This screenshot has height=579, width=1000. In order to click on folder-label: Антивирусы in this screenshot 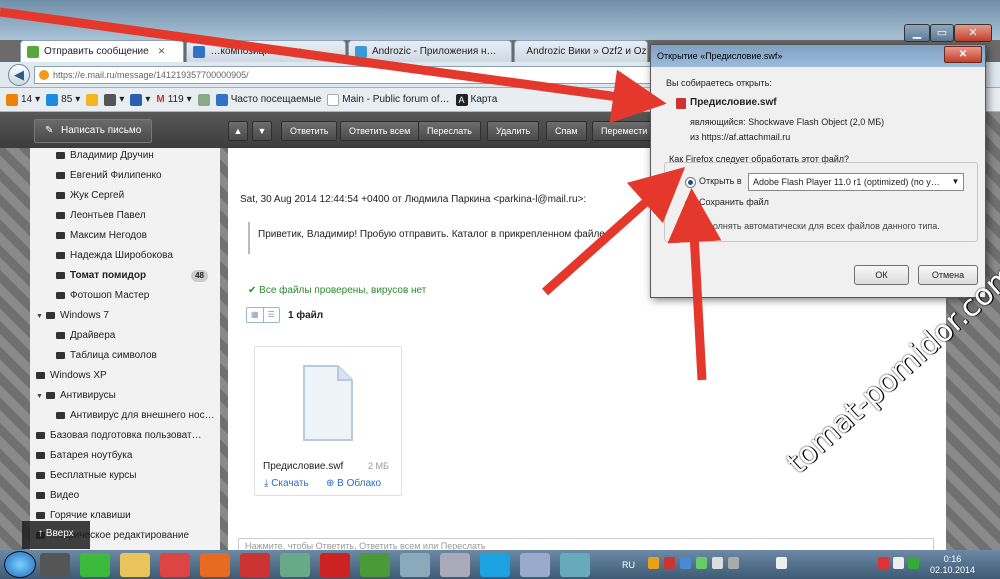, I will do `click(88, 395)`.